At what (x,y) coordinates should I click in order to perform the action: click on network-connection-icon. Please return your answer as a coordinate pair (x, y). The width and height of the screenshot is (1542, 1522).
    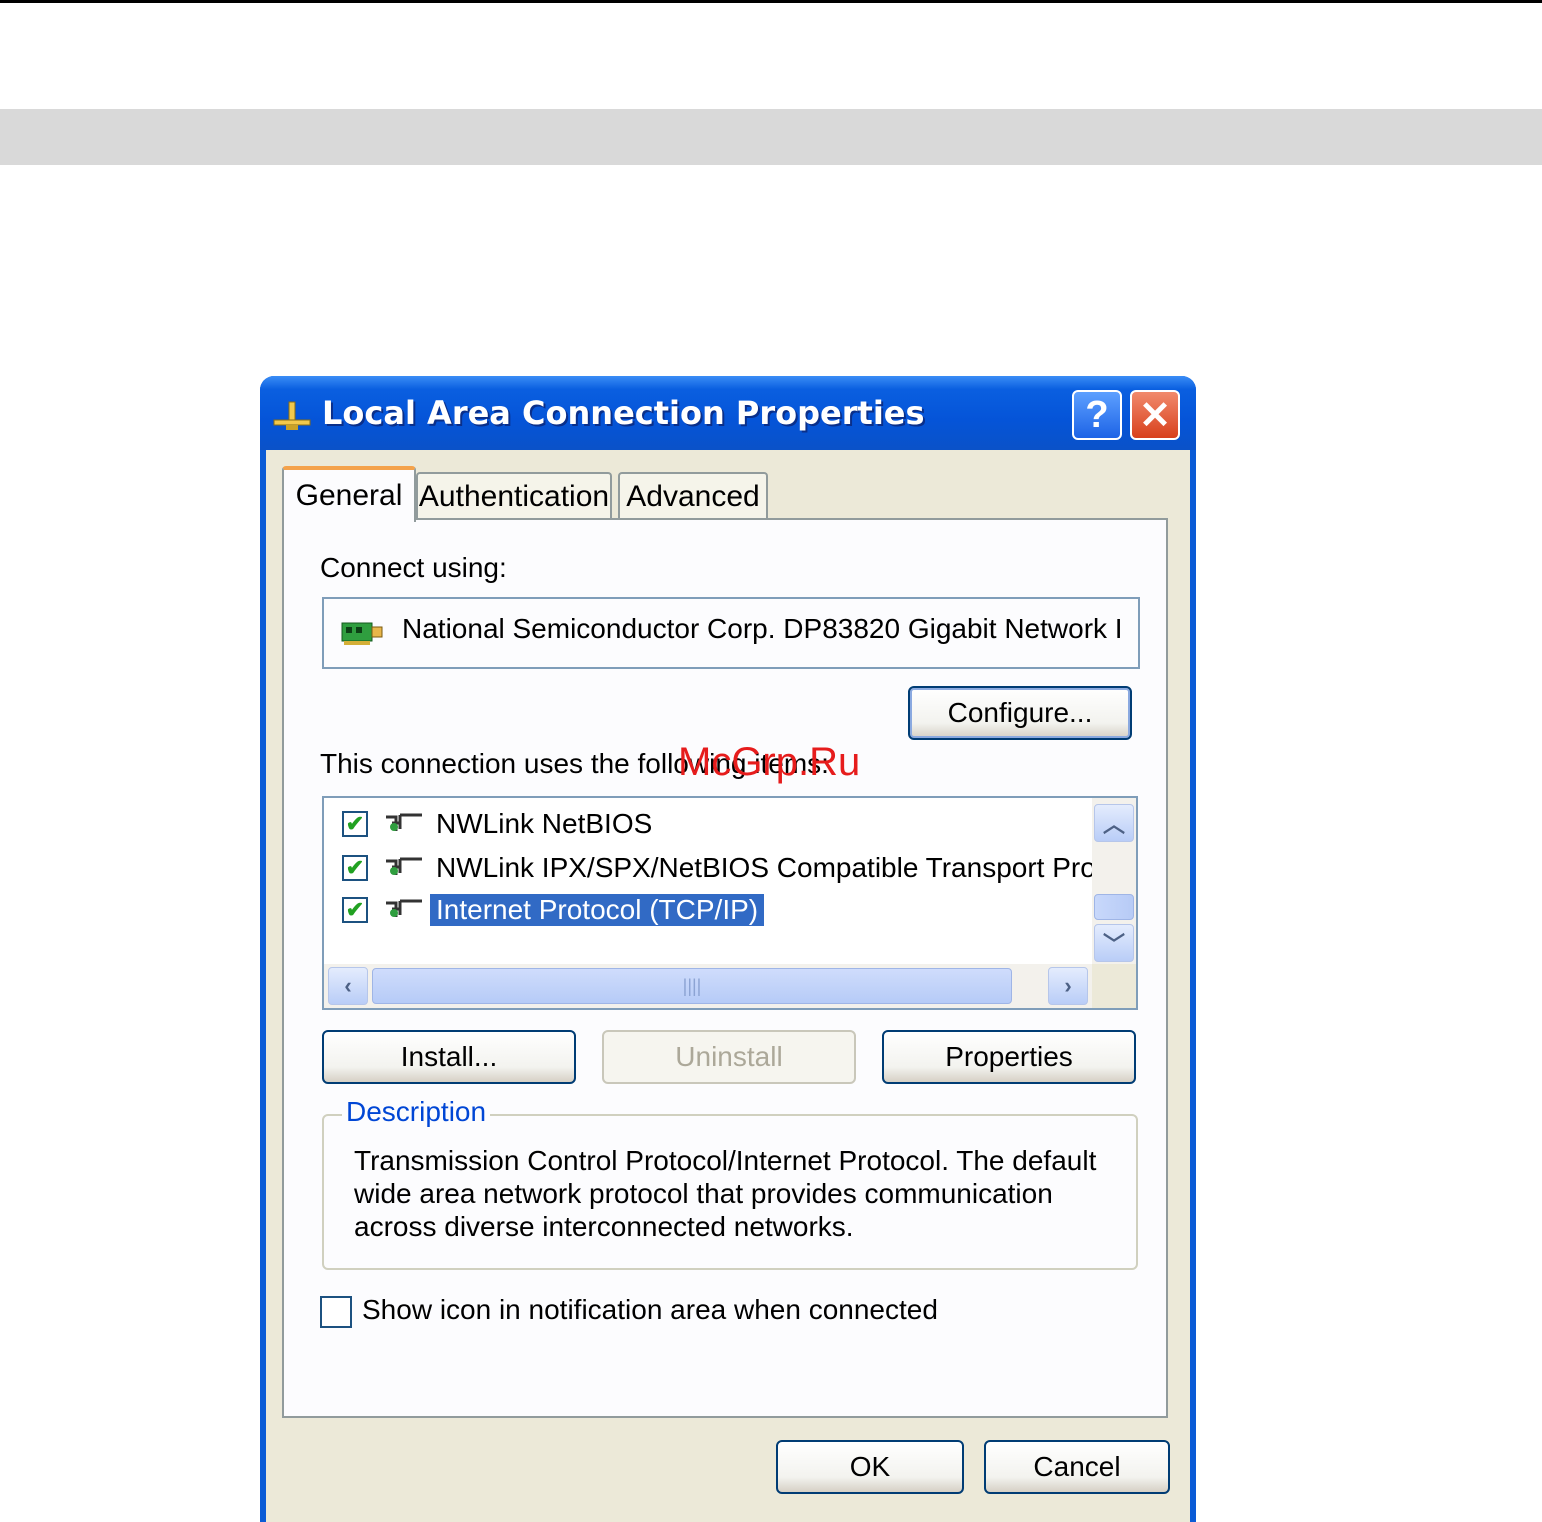
    Looking at the image, I should click on (292, 415).